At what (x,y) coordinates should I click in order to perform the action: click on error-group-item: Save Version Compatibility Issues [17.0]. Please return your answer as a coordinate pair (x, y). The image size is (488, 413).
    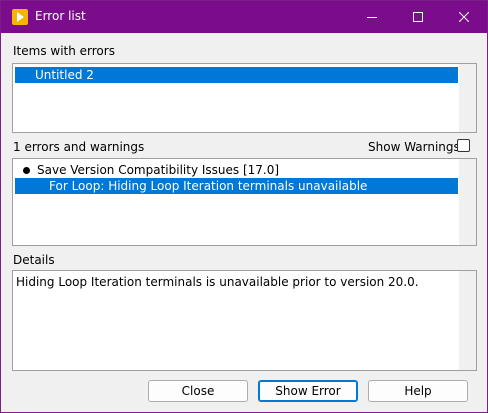
    Looking at the image, I should click on (236, 170).